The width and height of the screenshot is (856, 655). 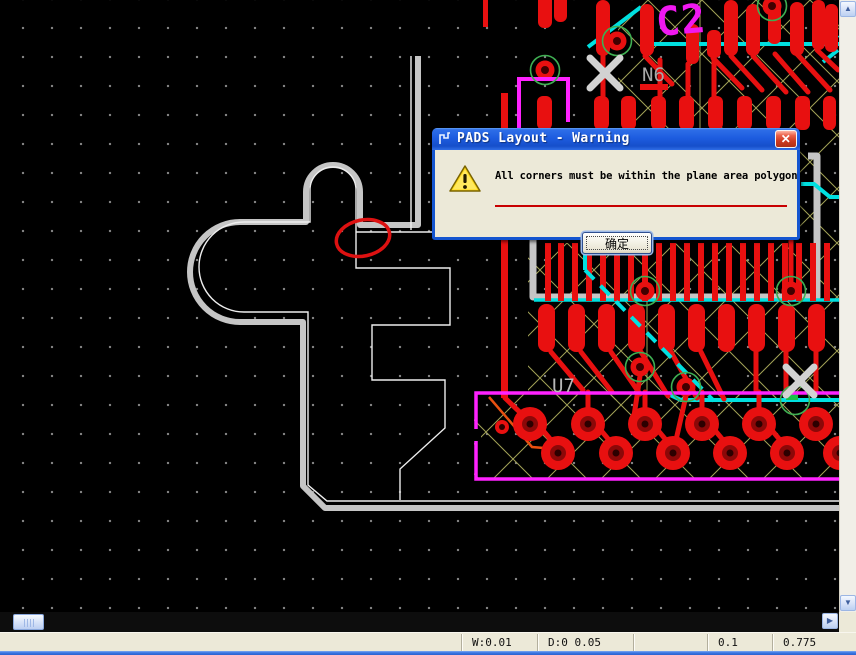 What do you see at coordinates (670, 642) in the screenshot?
I see `status-empty-field` at bounding box center [670, 642].